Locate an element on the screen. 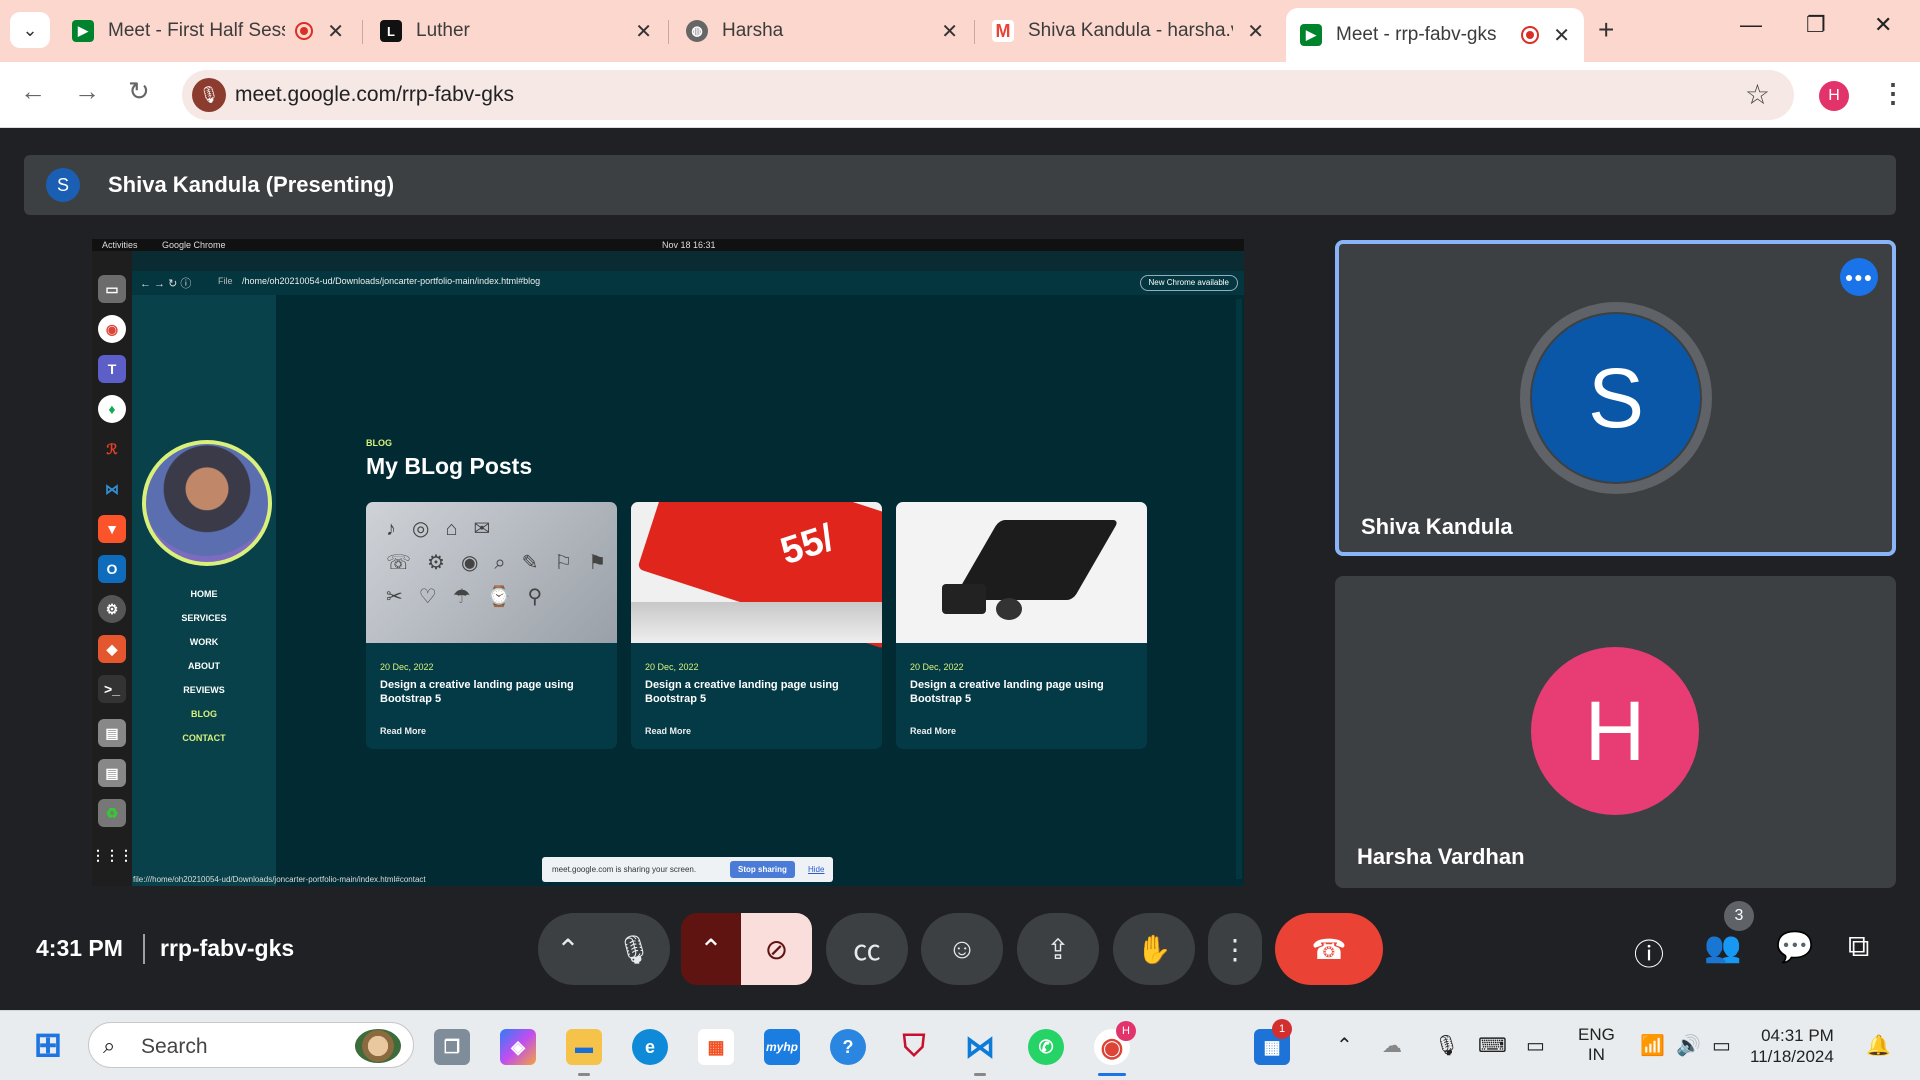 The height and width of the screenshot is (1080, 1920). browser-tab-meet-rrp: ▶ Meet - rrp-fabv-gks ✕ is located at coordinates (1435, 35).